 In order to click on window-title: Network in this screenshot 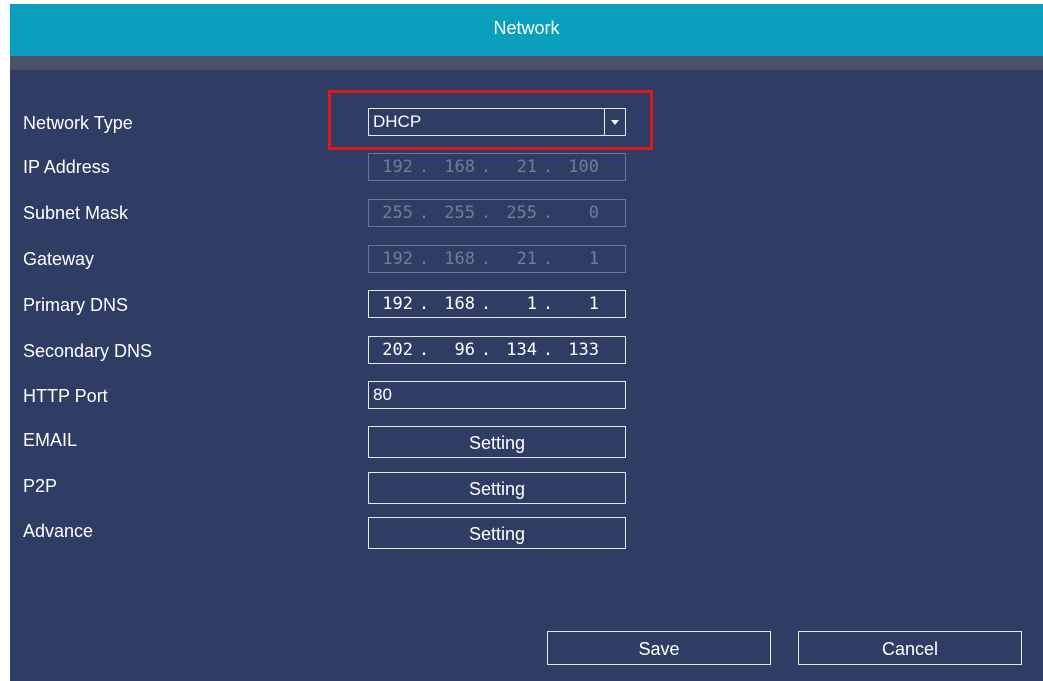, I will do `click(526, 30)`.